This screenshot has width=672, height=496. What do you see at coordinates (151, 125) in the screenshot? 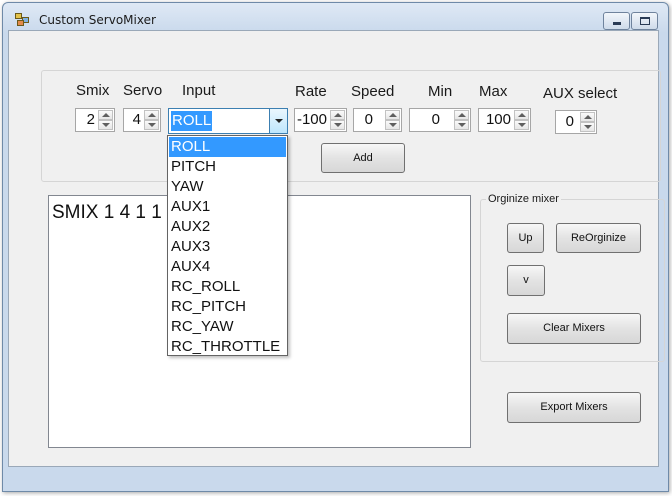
I see `servo-down-arrow` at bounding box center [151, 125].